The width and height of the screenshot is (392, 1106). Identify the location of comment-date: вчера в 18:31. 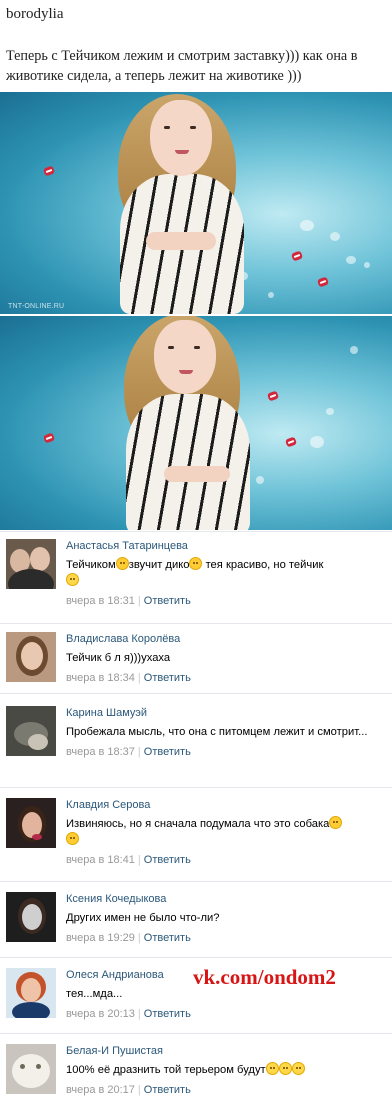
(100, 601).